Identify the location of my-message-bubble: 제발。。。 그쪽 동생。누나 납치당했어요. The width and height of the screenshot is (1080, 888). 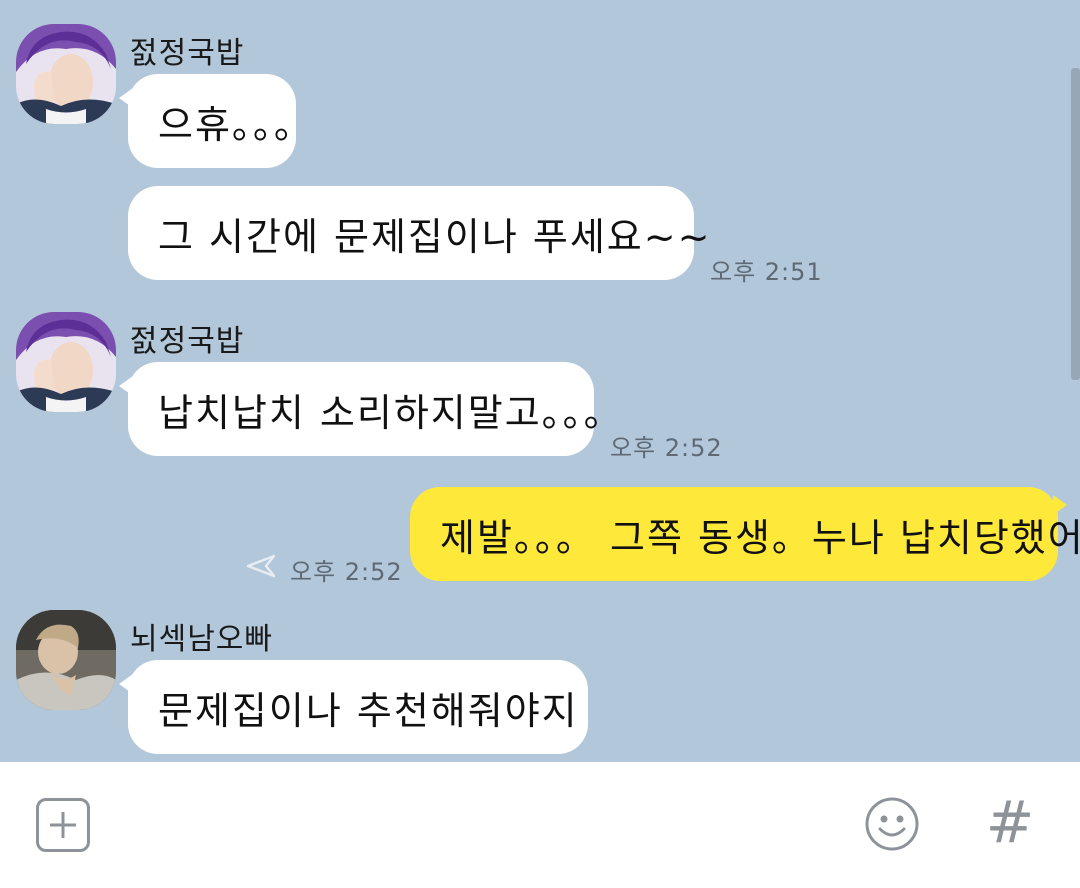
(745, 534).